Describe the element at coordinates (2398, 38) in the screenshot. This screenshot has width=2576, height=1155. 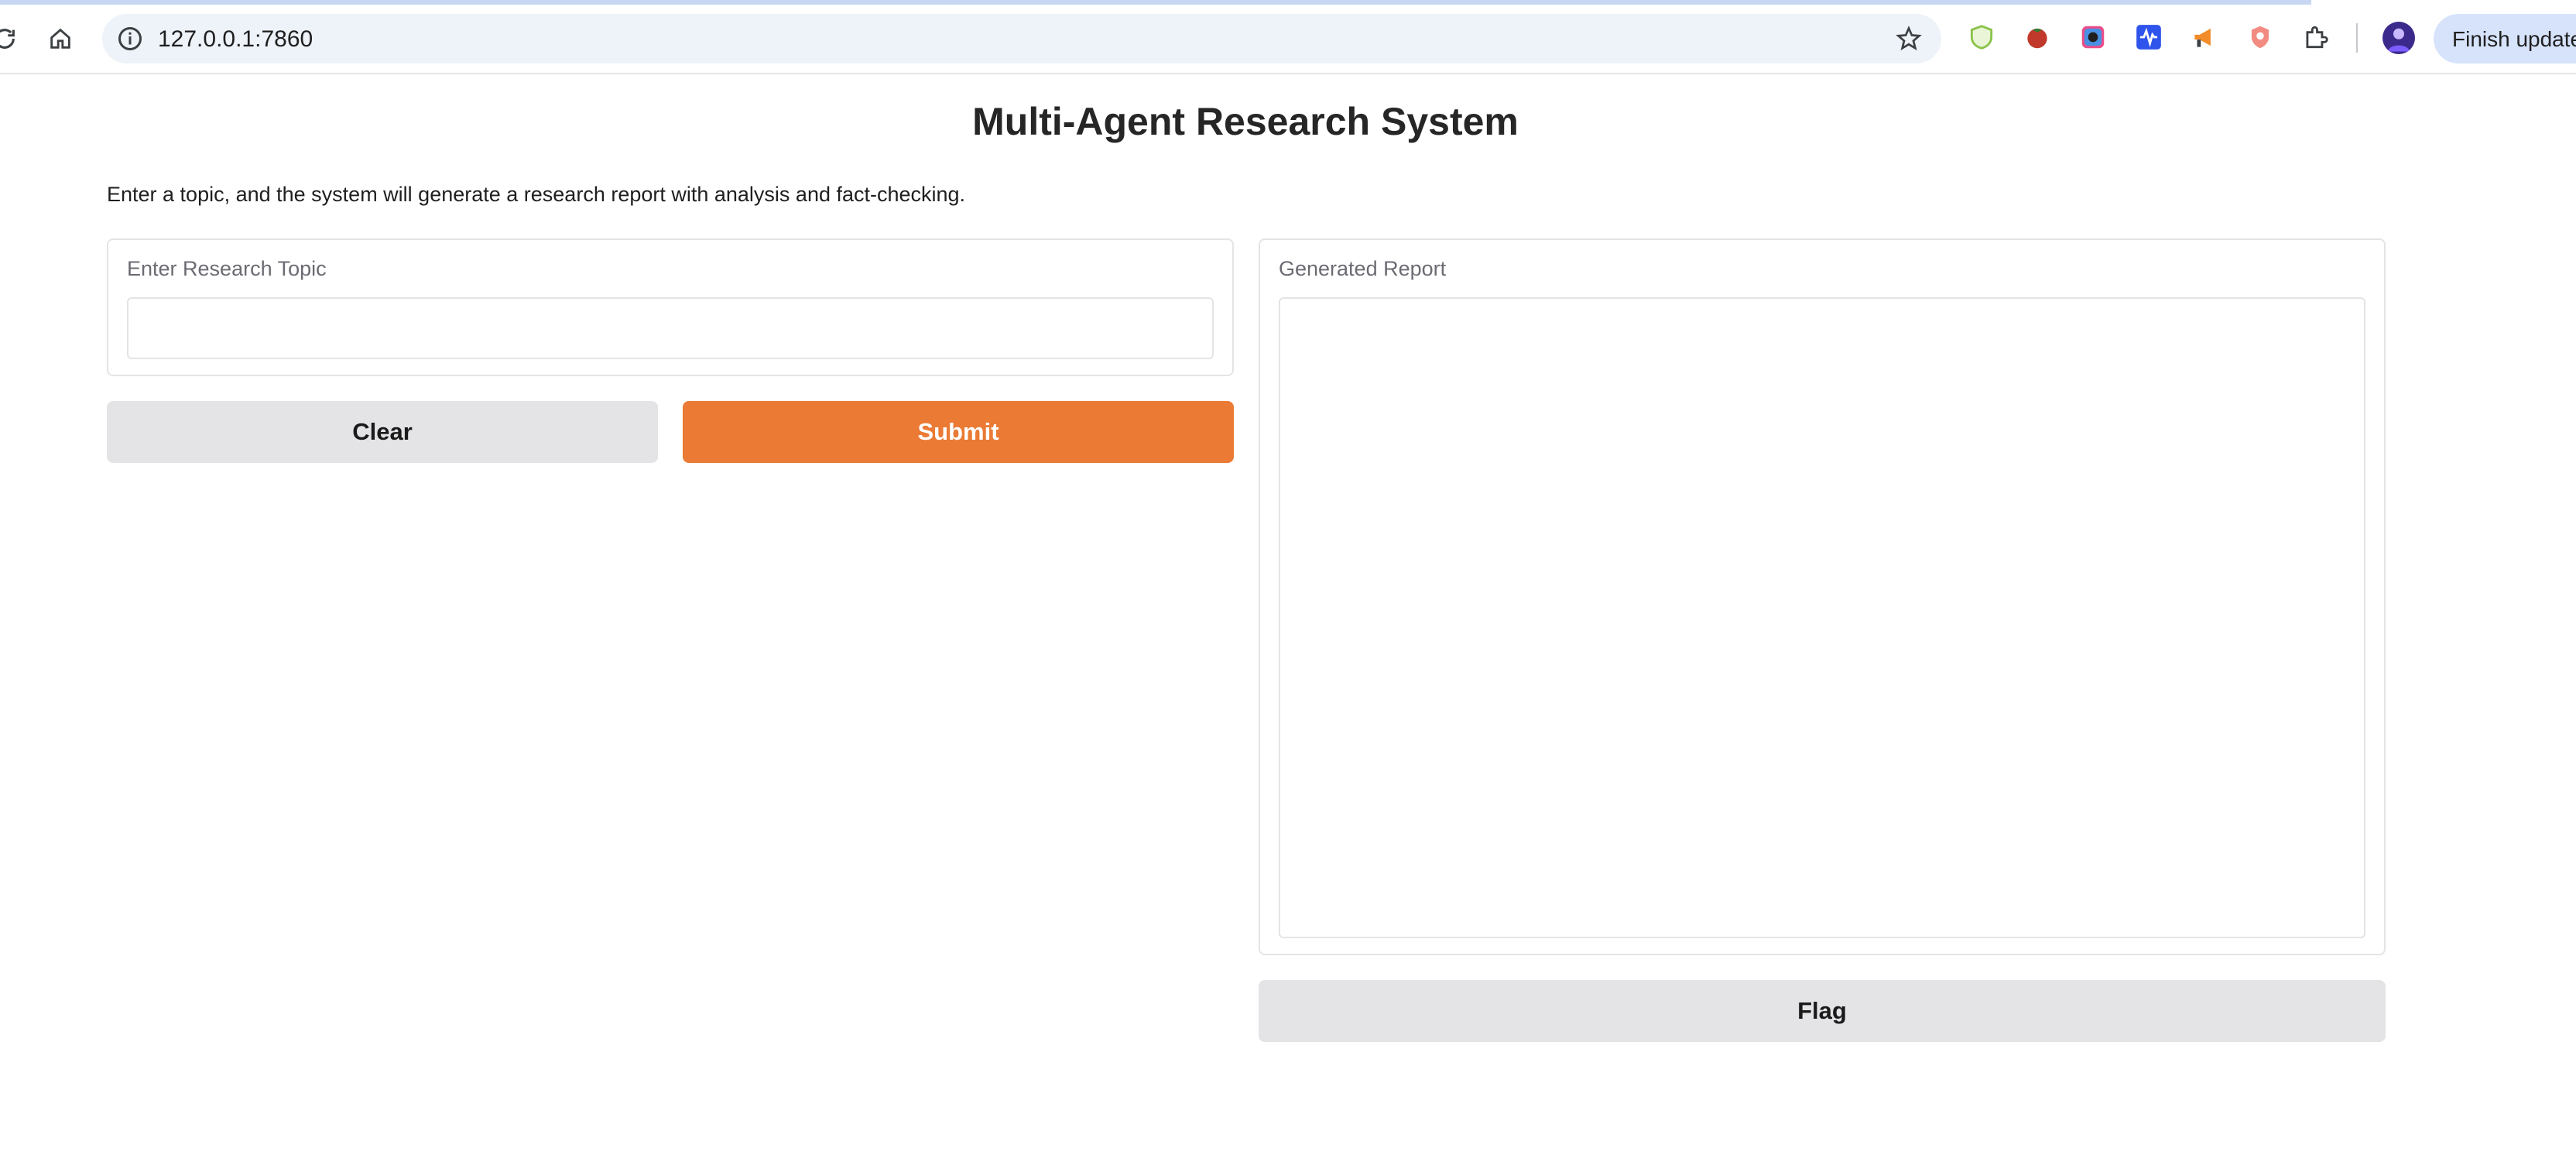
I see `profile-avatar` at that location.